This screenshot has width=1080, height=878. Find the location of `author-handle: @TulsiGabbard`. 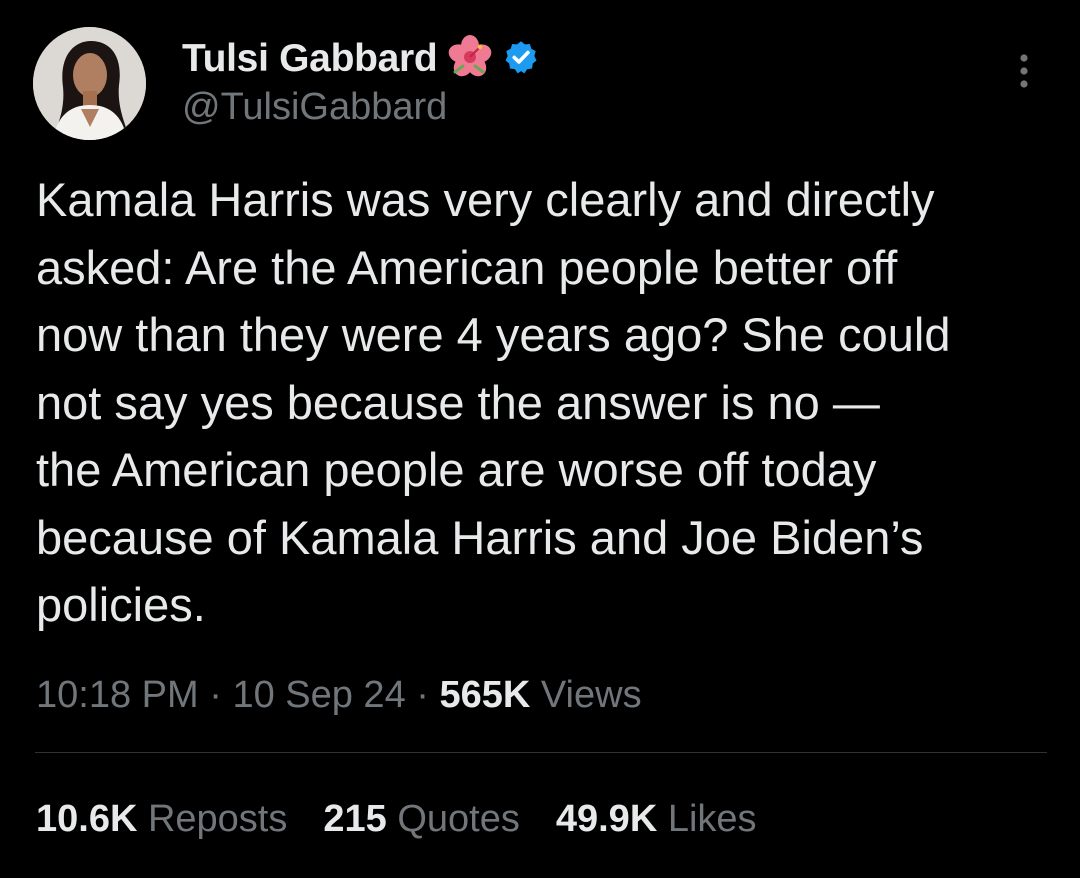

author-handle: @TulsiGabbard is located at coordinates (314, 107).